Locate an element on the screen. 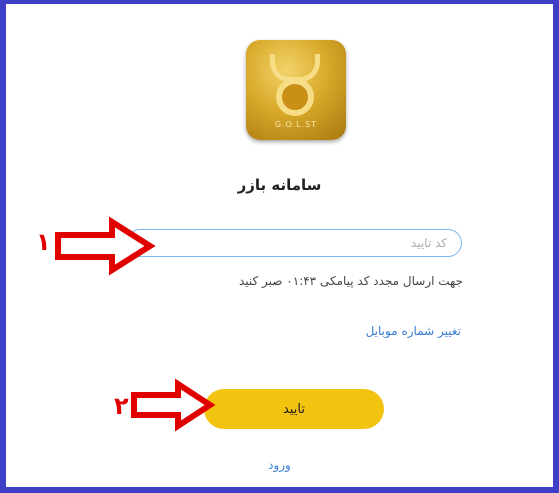 The width and height of the screenshot is (559, 493). step-1-label: ۱ is located at coordinates (43, 242).